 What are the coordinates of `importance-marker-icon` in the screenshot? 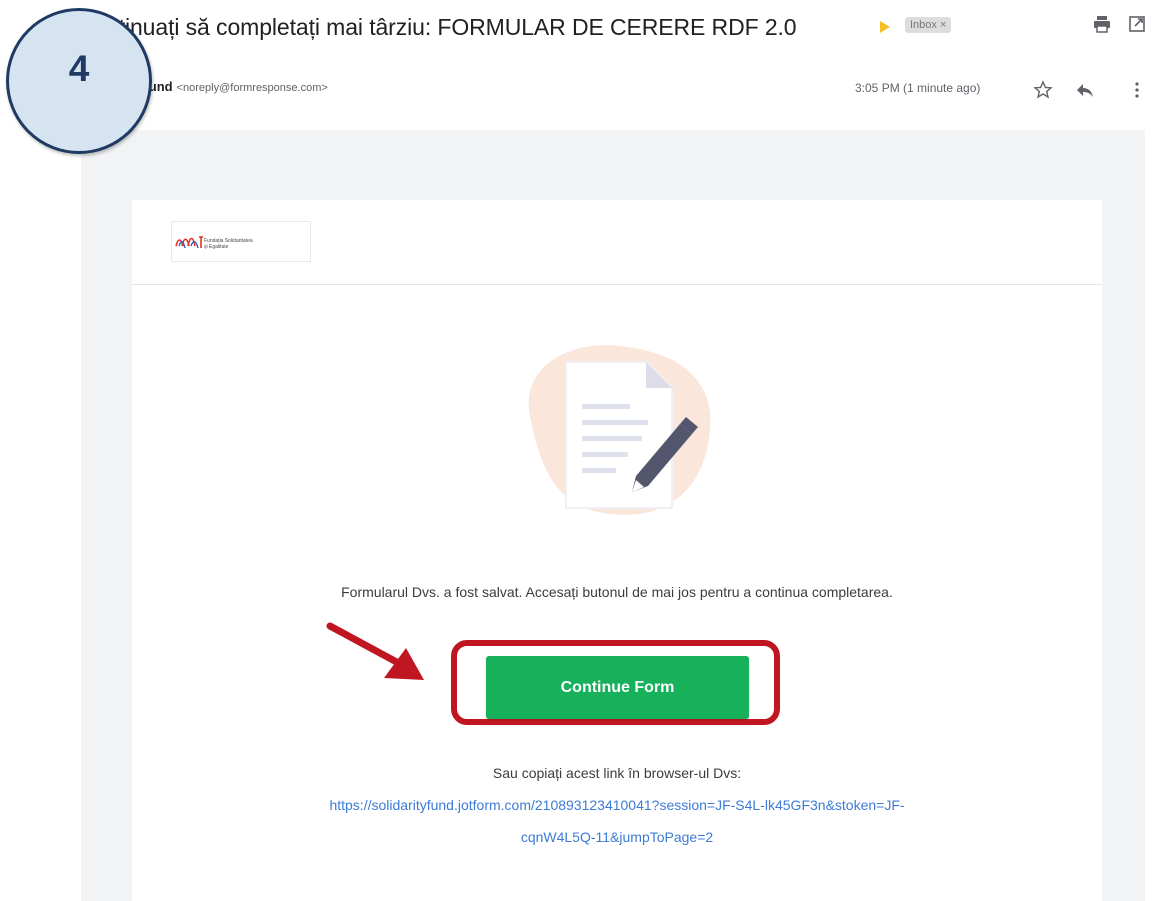 It's located at (885, 27).